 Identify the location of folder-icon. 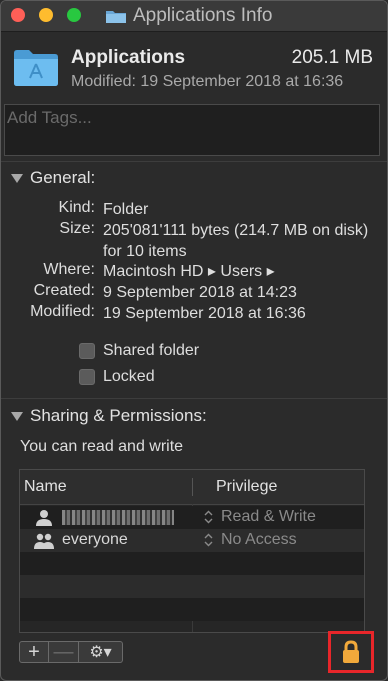
(116, 17).